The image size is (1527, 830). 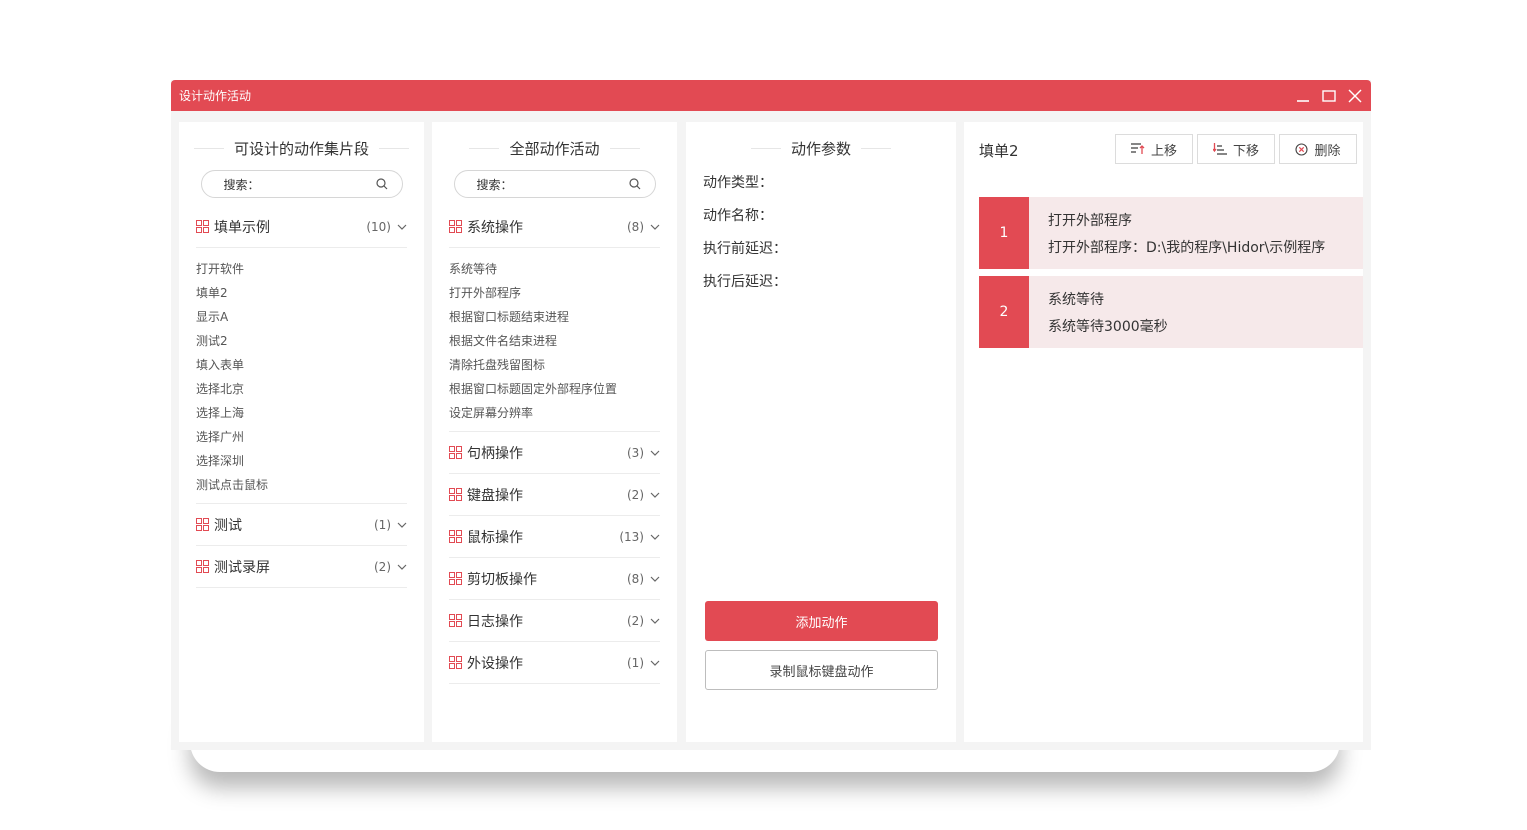 What do you see at coordinates (821, 621) in the screenshot?
I see `add-action-button: 添加动作` at bounding box center [821, 621].